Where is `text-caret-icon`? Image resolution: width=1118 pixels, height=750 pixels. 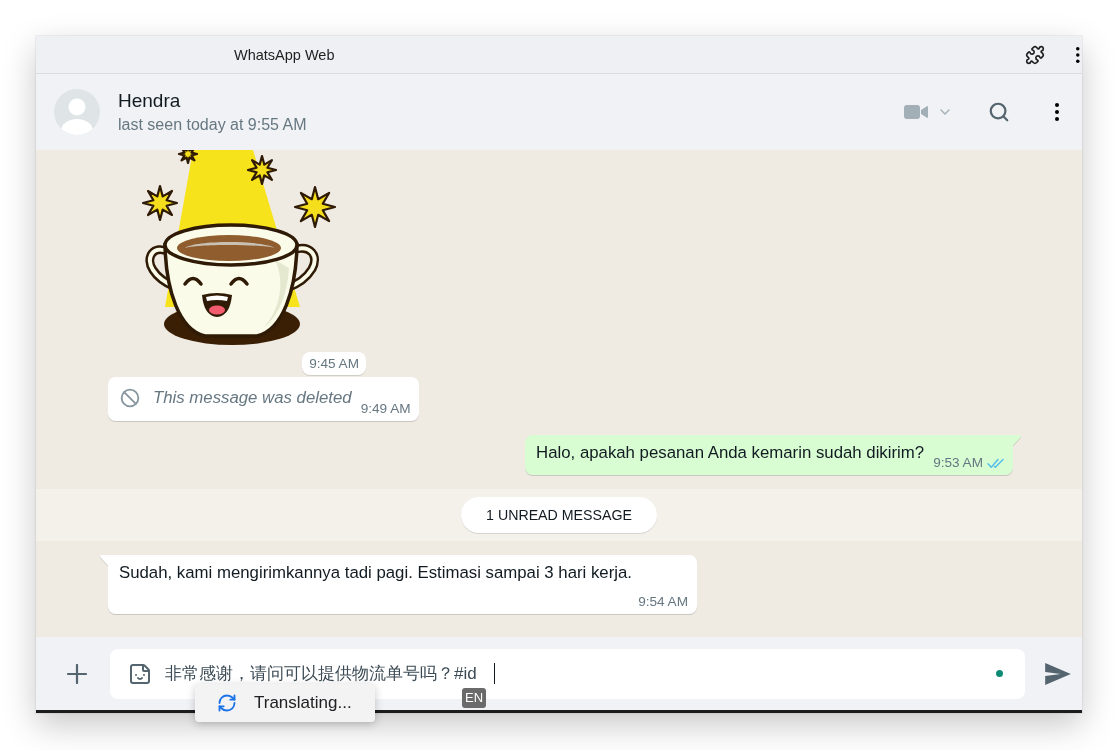
text-caret-icon is located at coordinates (494, 673).